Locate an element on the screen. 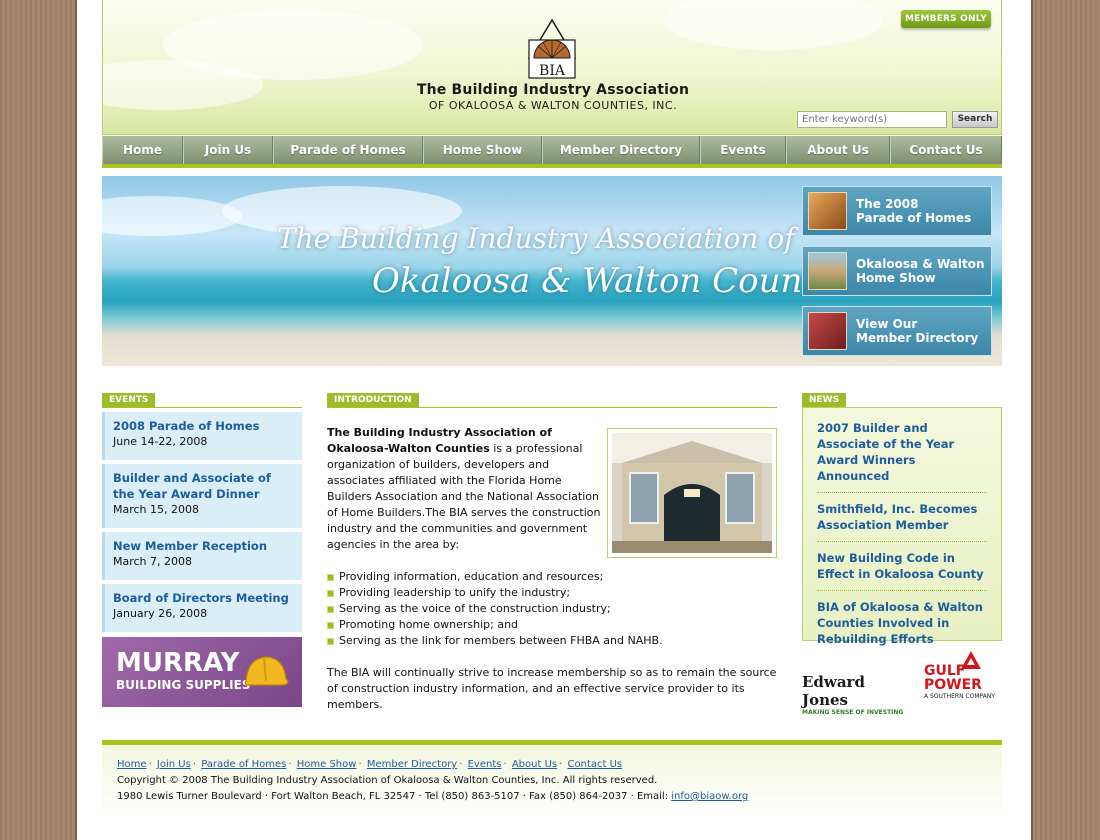  banner-cloud is located at coordinates (172, 216).